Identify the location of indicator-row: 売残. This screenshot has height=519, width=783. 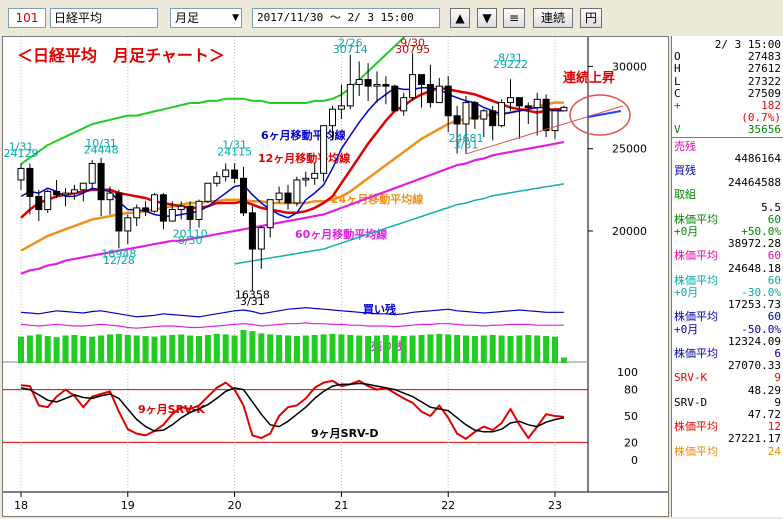
(727, 146).